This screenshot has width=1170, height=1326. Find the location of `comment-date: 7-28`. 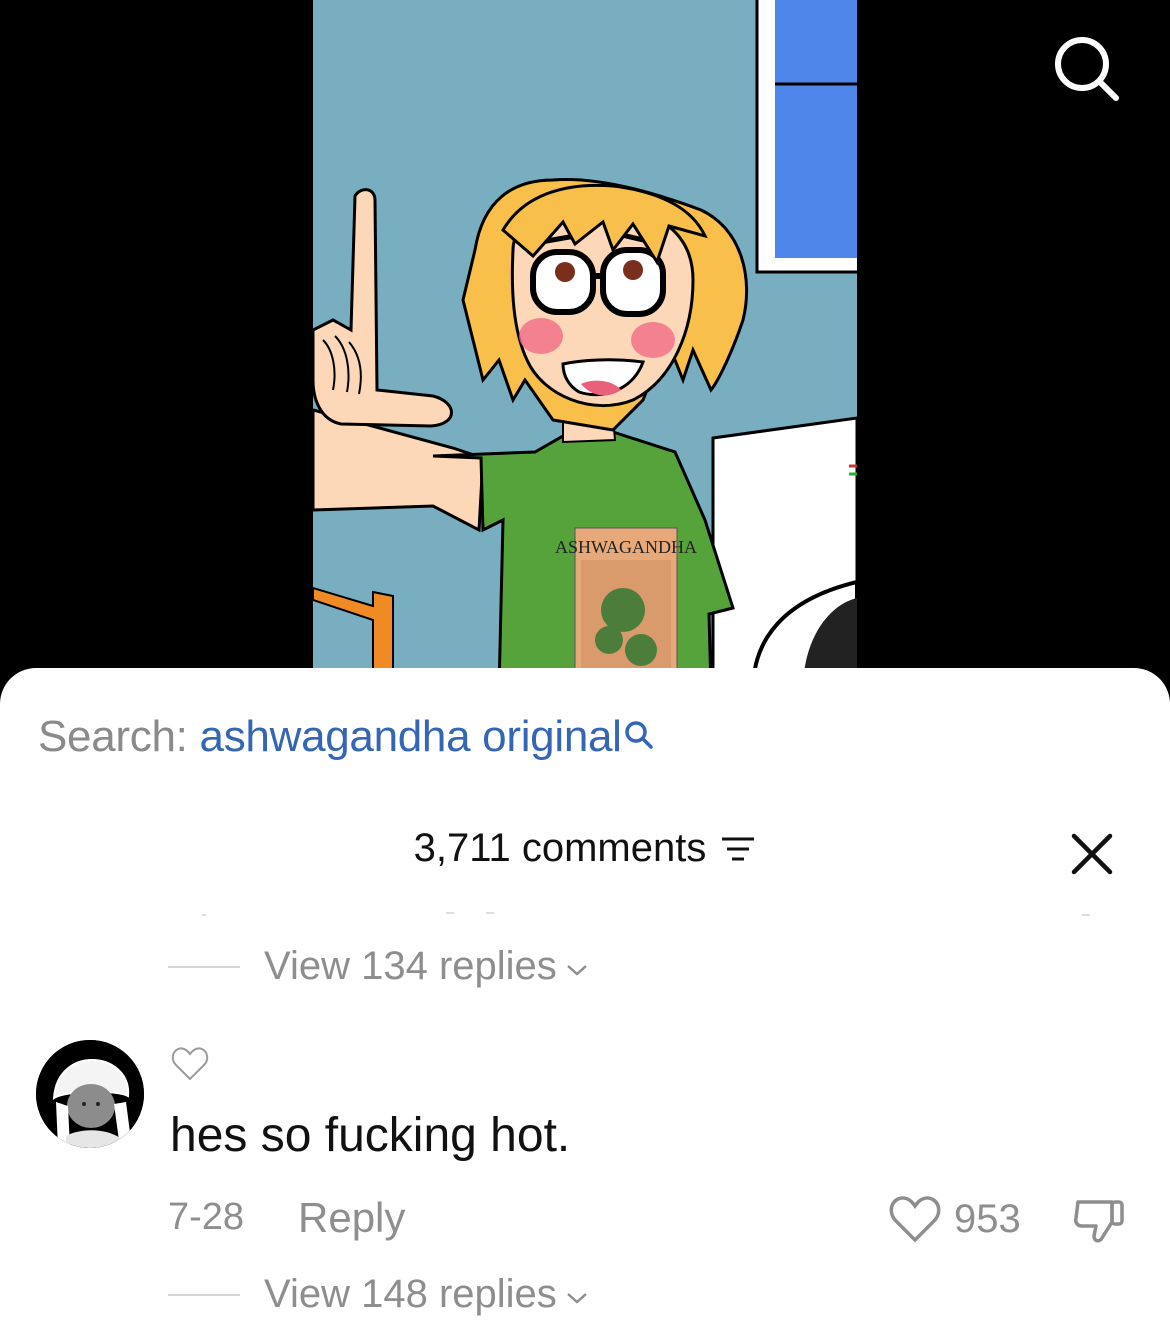

comment-date: 7-28 is located at coordinates (206, 1217).